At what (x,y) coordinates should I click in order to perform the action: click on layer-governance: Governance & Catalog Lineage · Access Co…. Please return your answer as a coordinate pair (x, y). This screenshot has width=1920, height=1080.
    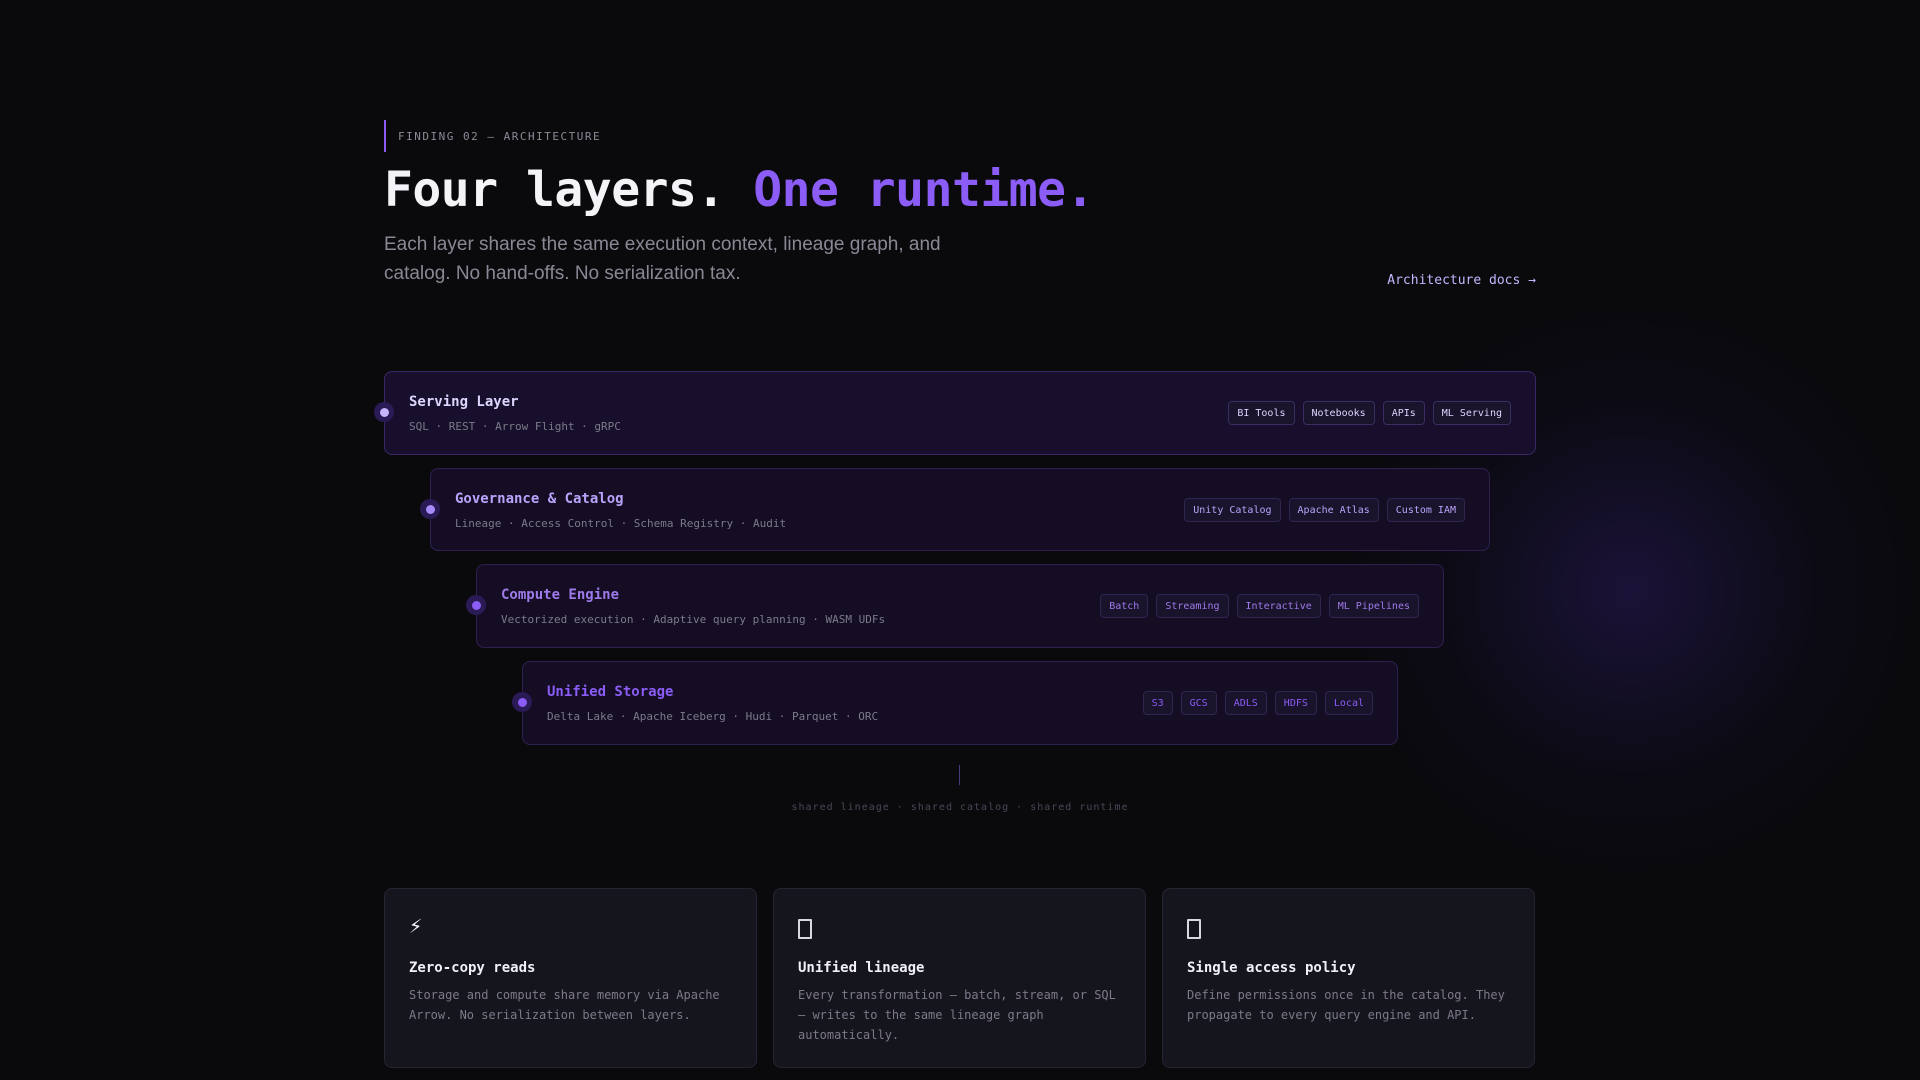
    Looking at the image, I should click on (955, 509).